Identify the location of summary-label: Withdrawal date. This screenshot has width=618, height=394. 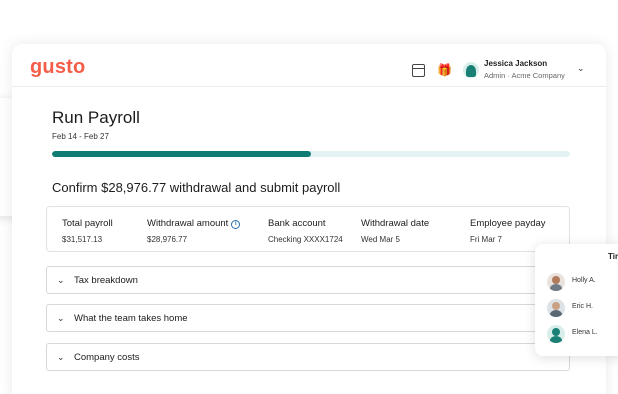
(395, 223).